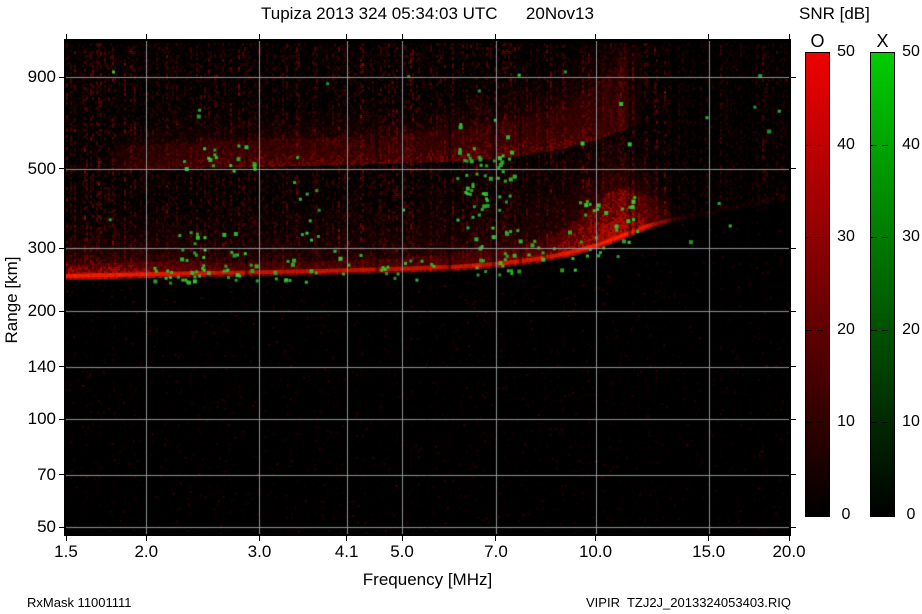 Image resolution: width=922 pixels, height=614 pixels. Describe the element at coordinates (41, 366) in the screenshot. I see `y-tick-label: 140` at that location.